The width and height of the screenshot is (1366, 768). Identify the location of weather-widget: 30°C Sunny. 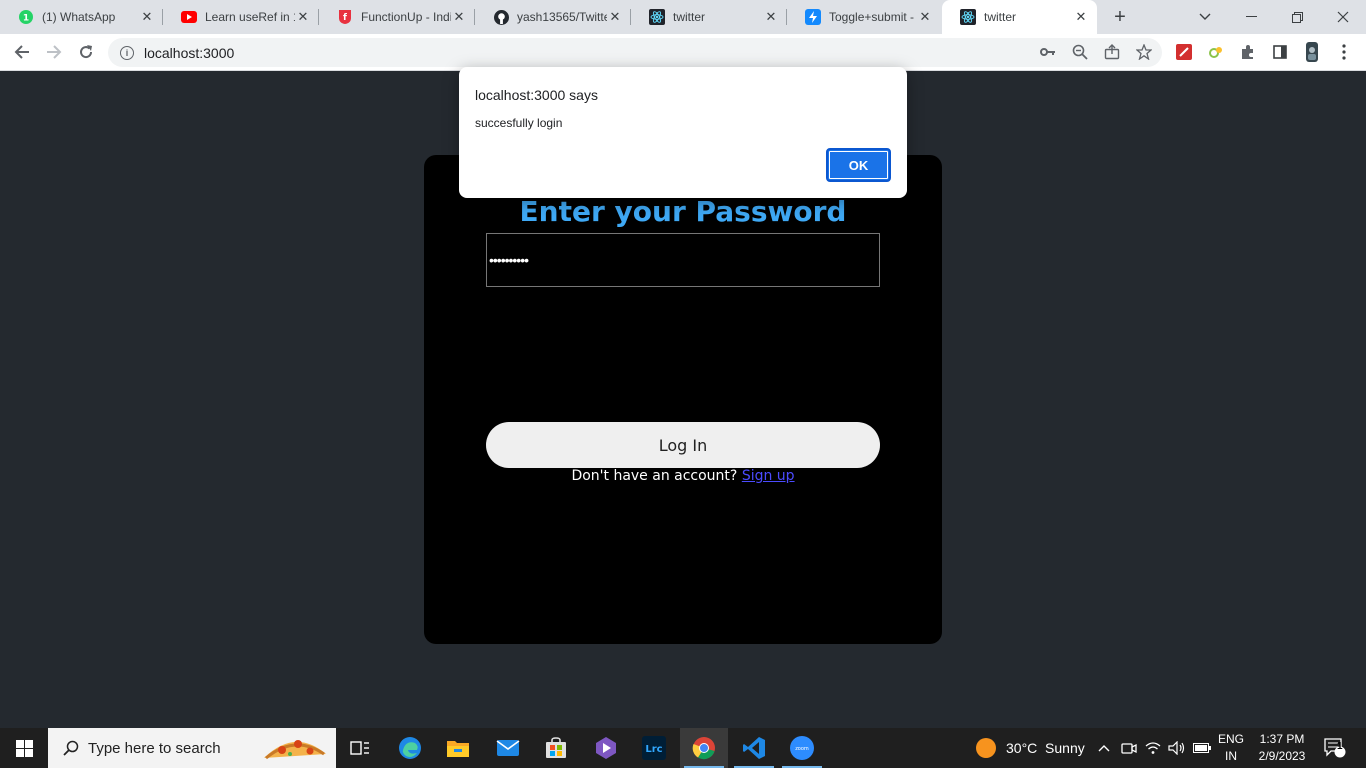
(1030, 748).